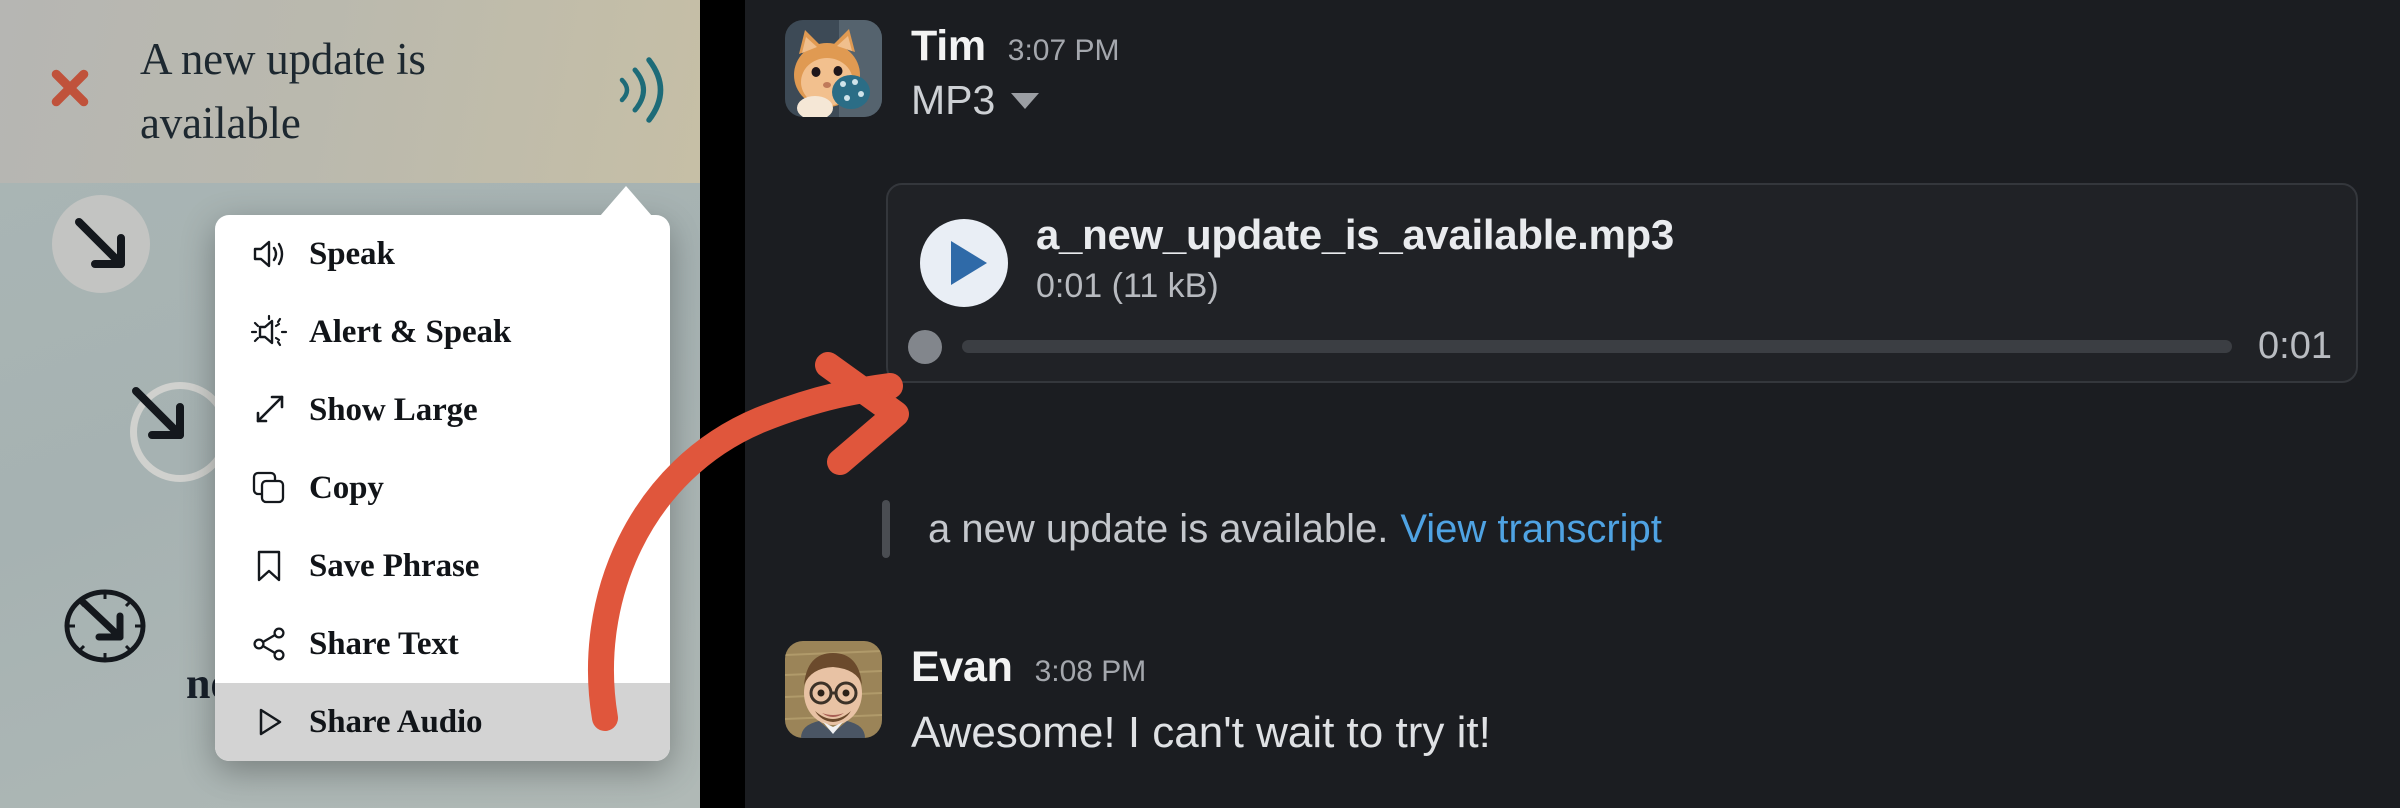  What do you see at coordinates (953, 100) in the screenshot?
I see `message-format-label: MP3` at bounding box center [953, 100].